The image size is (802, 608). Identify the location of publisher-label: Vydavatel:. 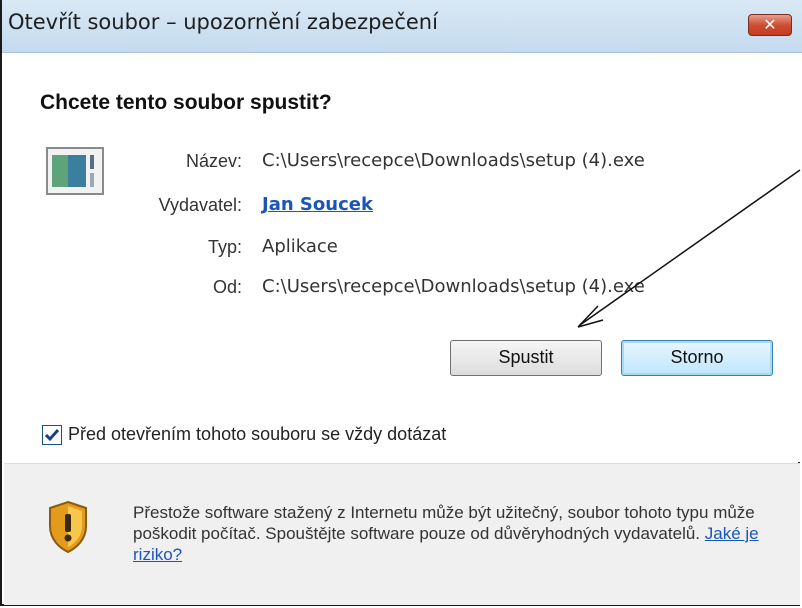
(200, 205).